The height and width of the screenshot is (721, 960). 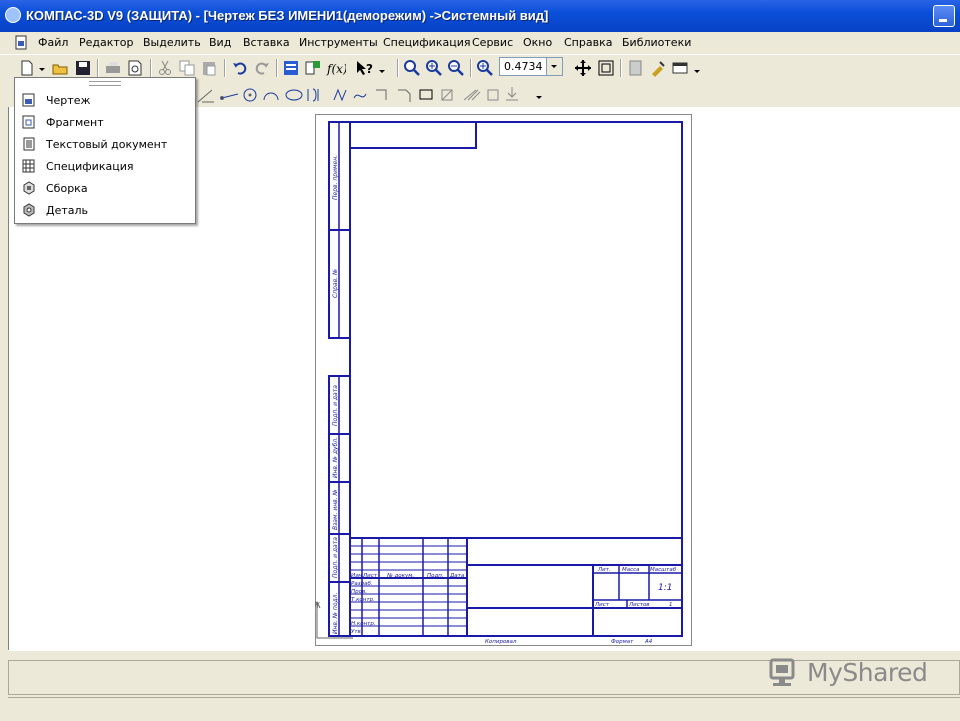 What do you see at coordinates (639, 605) in the screenshot?
I see `stamp-sheets: Листов` at bounding box center [639, 605].